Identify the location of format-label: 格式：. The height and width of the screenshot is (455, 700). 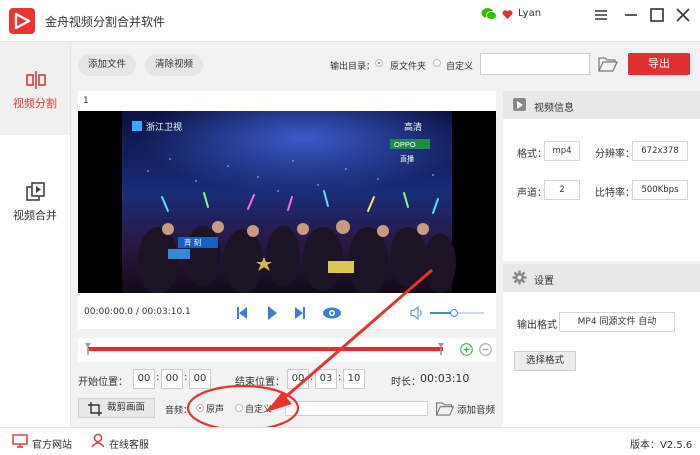
(532, 154).